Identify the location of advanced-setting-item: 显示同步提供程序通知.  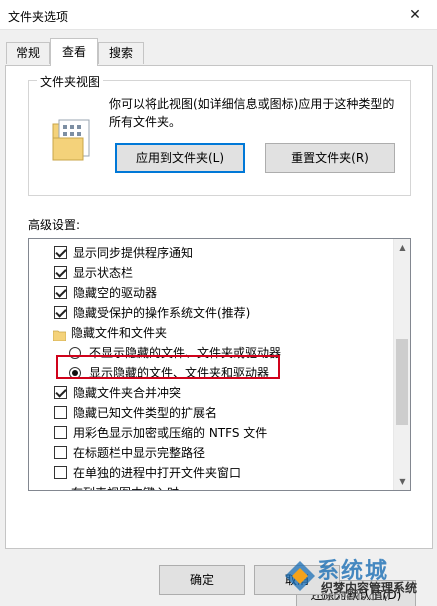
(211, 253).